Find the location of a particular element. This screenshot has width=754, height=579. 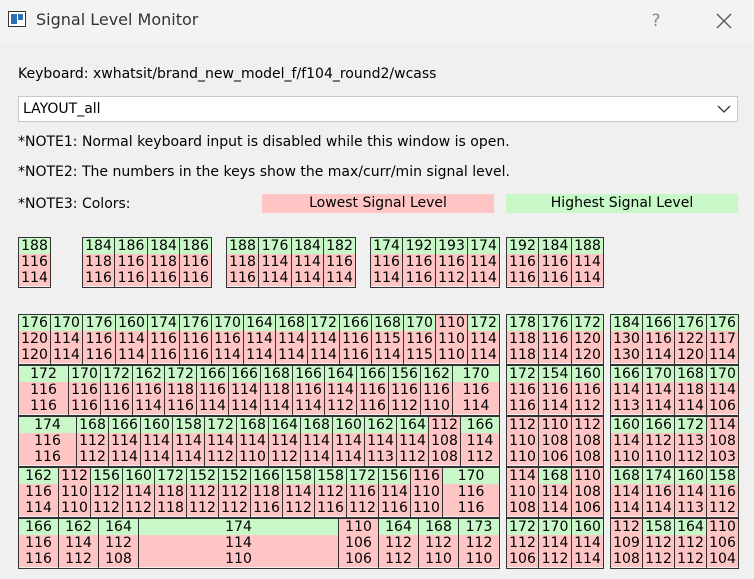

key-cell: 114 108 103 is located at coordinates (722, 441).